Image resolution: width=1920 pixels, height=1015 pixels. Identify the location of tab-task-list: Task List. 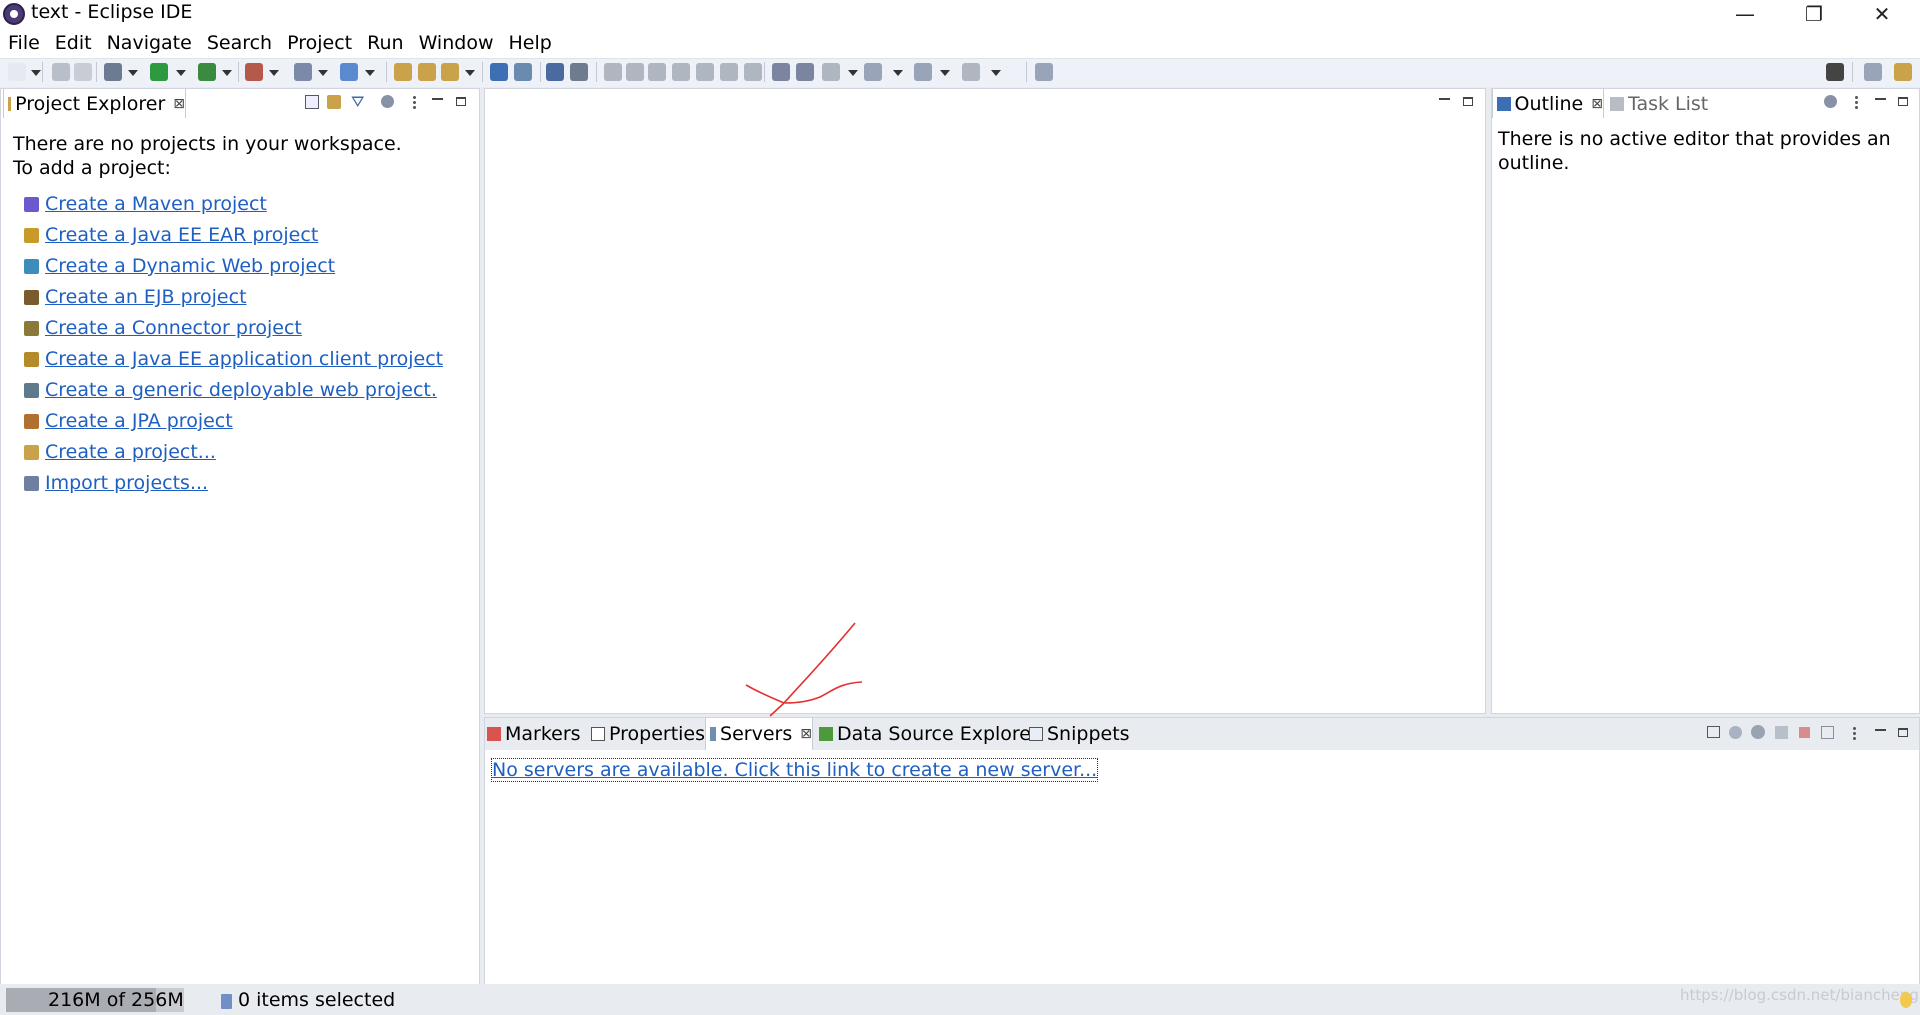
(1660, 103).